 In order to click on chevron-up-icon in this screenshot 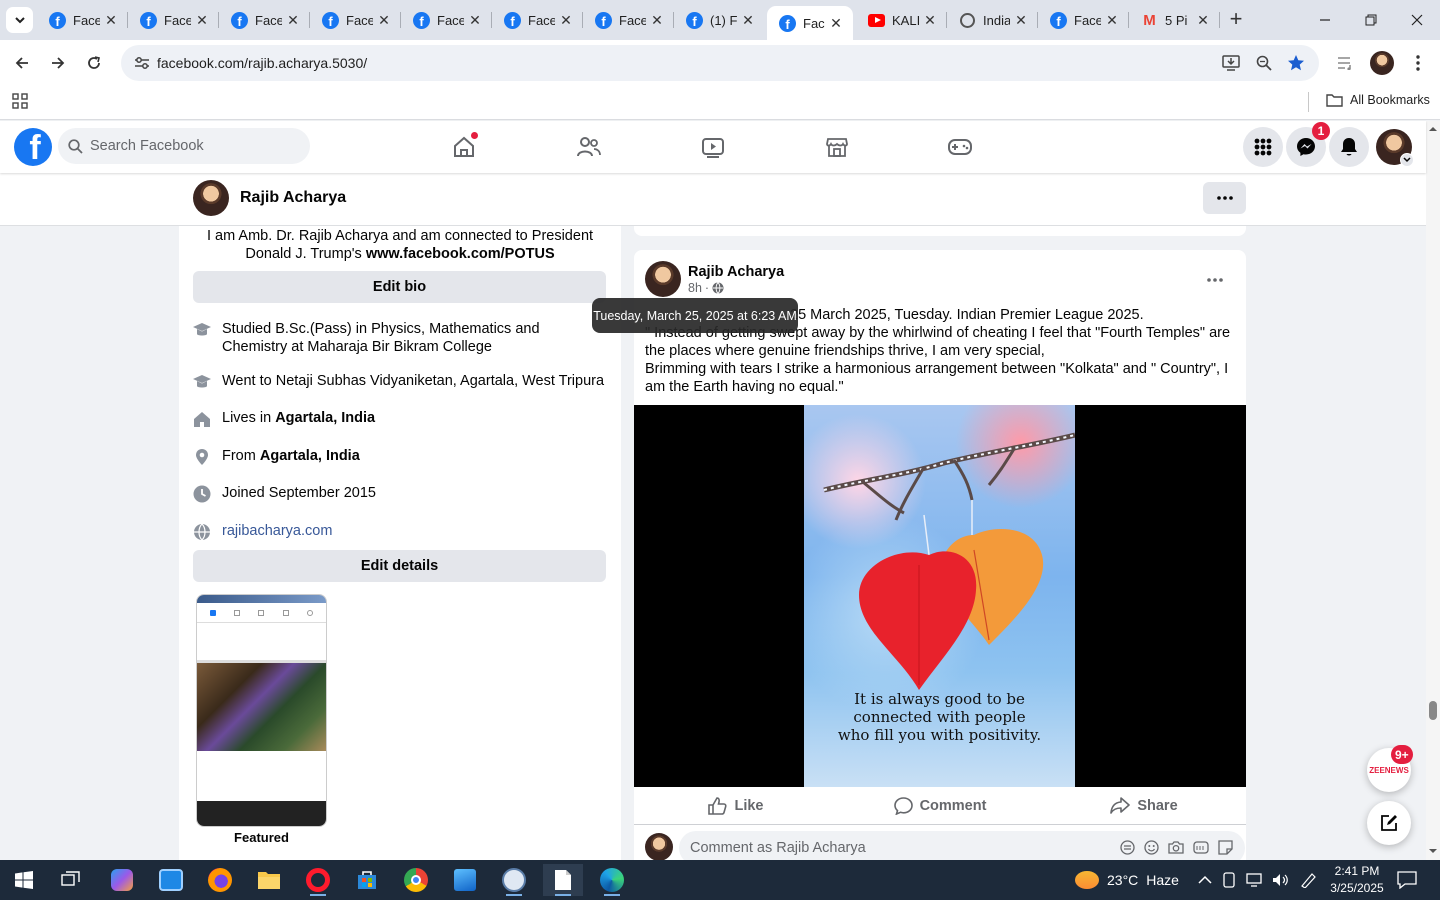, I will do `click(1205, 880)`.